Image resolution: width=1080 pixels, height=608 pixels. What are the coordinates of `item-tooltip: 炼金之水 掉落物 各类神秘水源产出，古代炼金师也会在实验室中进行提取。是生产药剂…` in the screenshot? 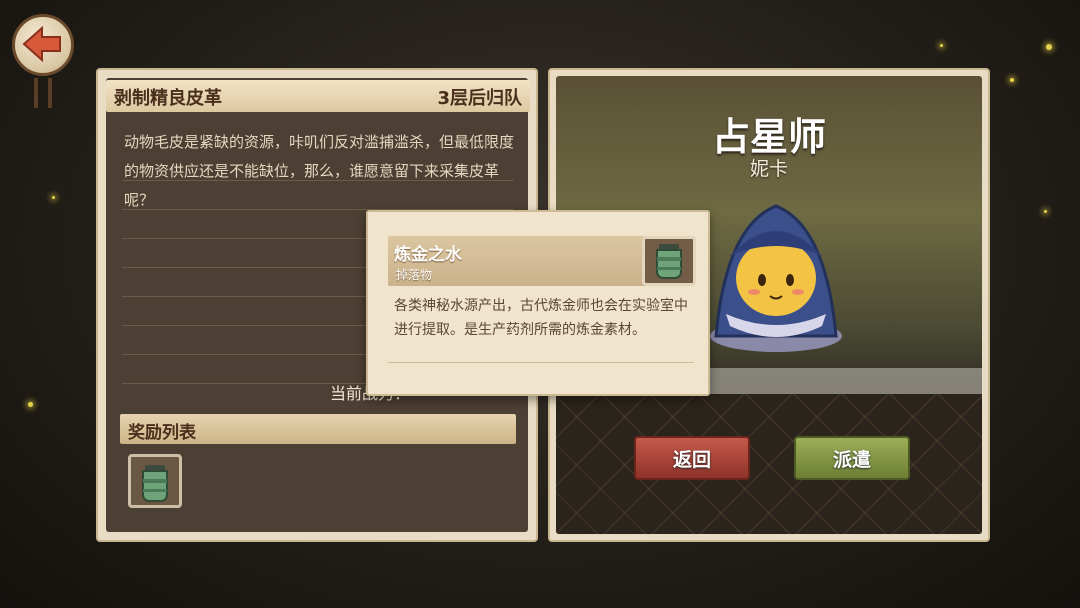 It's located at (538, 303).